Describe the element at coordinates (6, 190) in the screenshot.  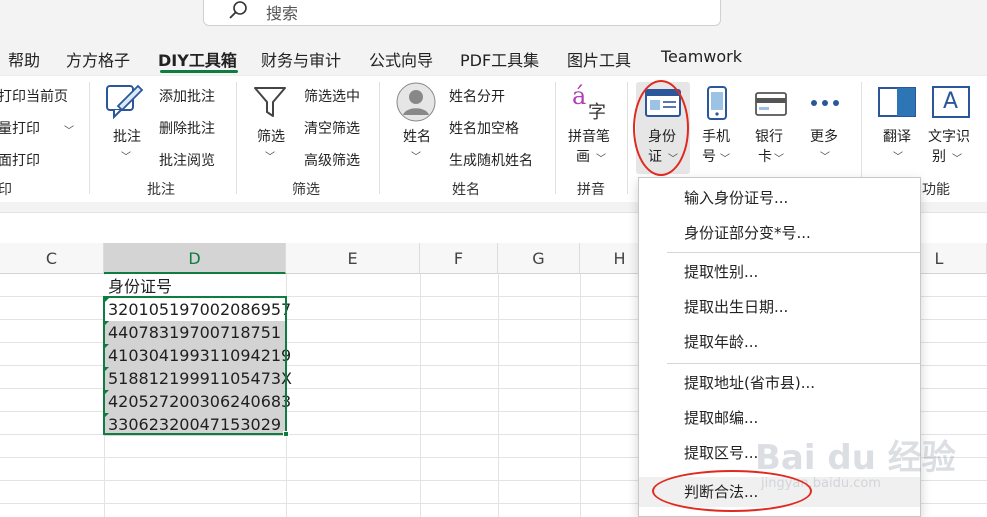
I see `group-label-print: 印` at that location.